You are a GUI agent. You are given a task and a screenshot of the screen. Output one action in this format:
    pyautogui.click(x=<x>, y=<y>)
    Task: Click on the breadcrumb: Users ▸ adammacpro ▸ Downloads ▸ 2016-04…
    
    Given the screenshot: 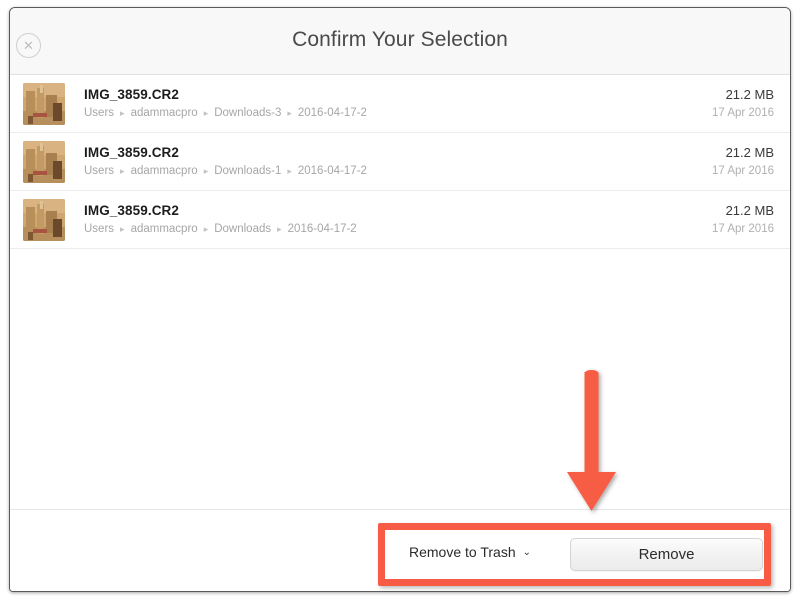 What is the action you would take?
    pyautogui.click(x=398, y=229)
    